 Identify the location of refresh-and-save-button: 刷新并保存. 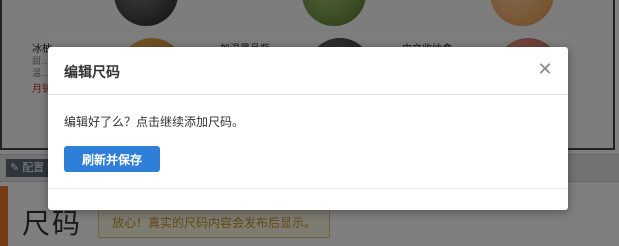
(112, 159).